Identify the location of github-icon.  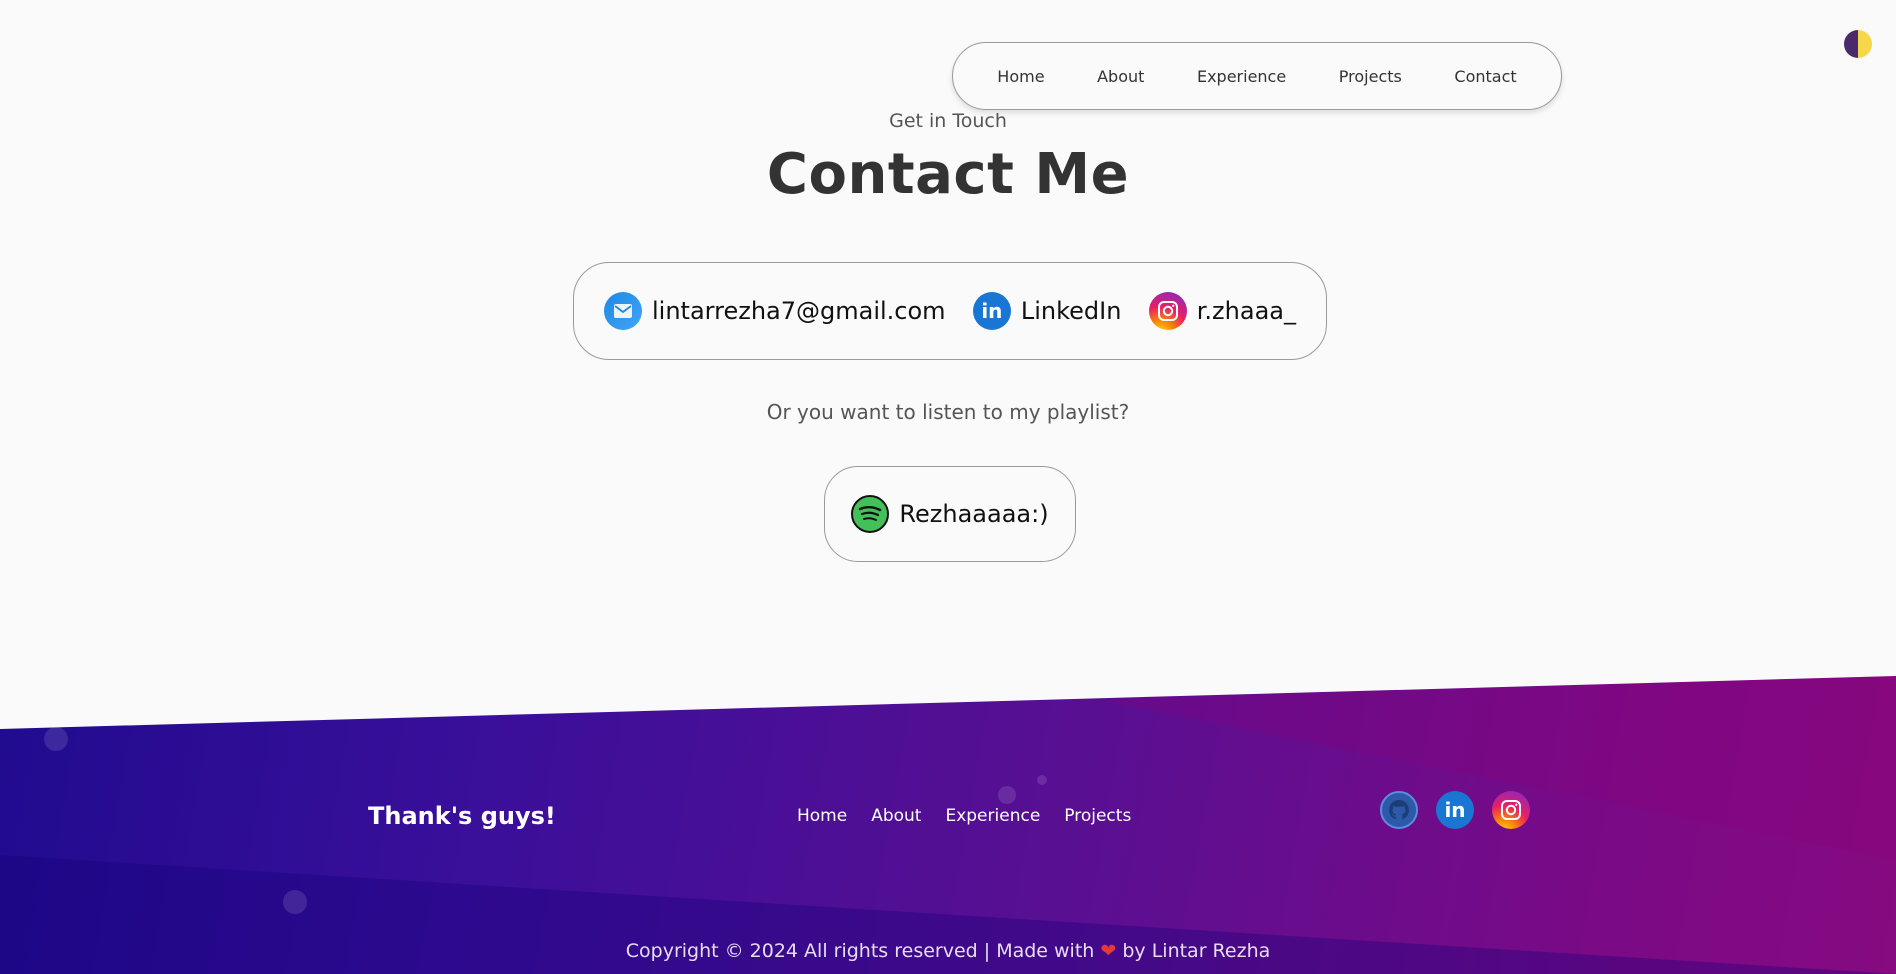
(1399, 810).